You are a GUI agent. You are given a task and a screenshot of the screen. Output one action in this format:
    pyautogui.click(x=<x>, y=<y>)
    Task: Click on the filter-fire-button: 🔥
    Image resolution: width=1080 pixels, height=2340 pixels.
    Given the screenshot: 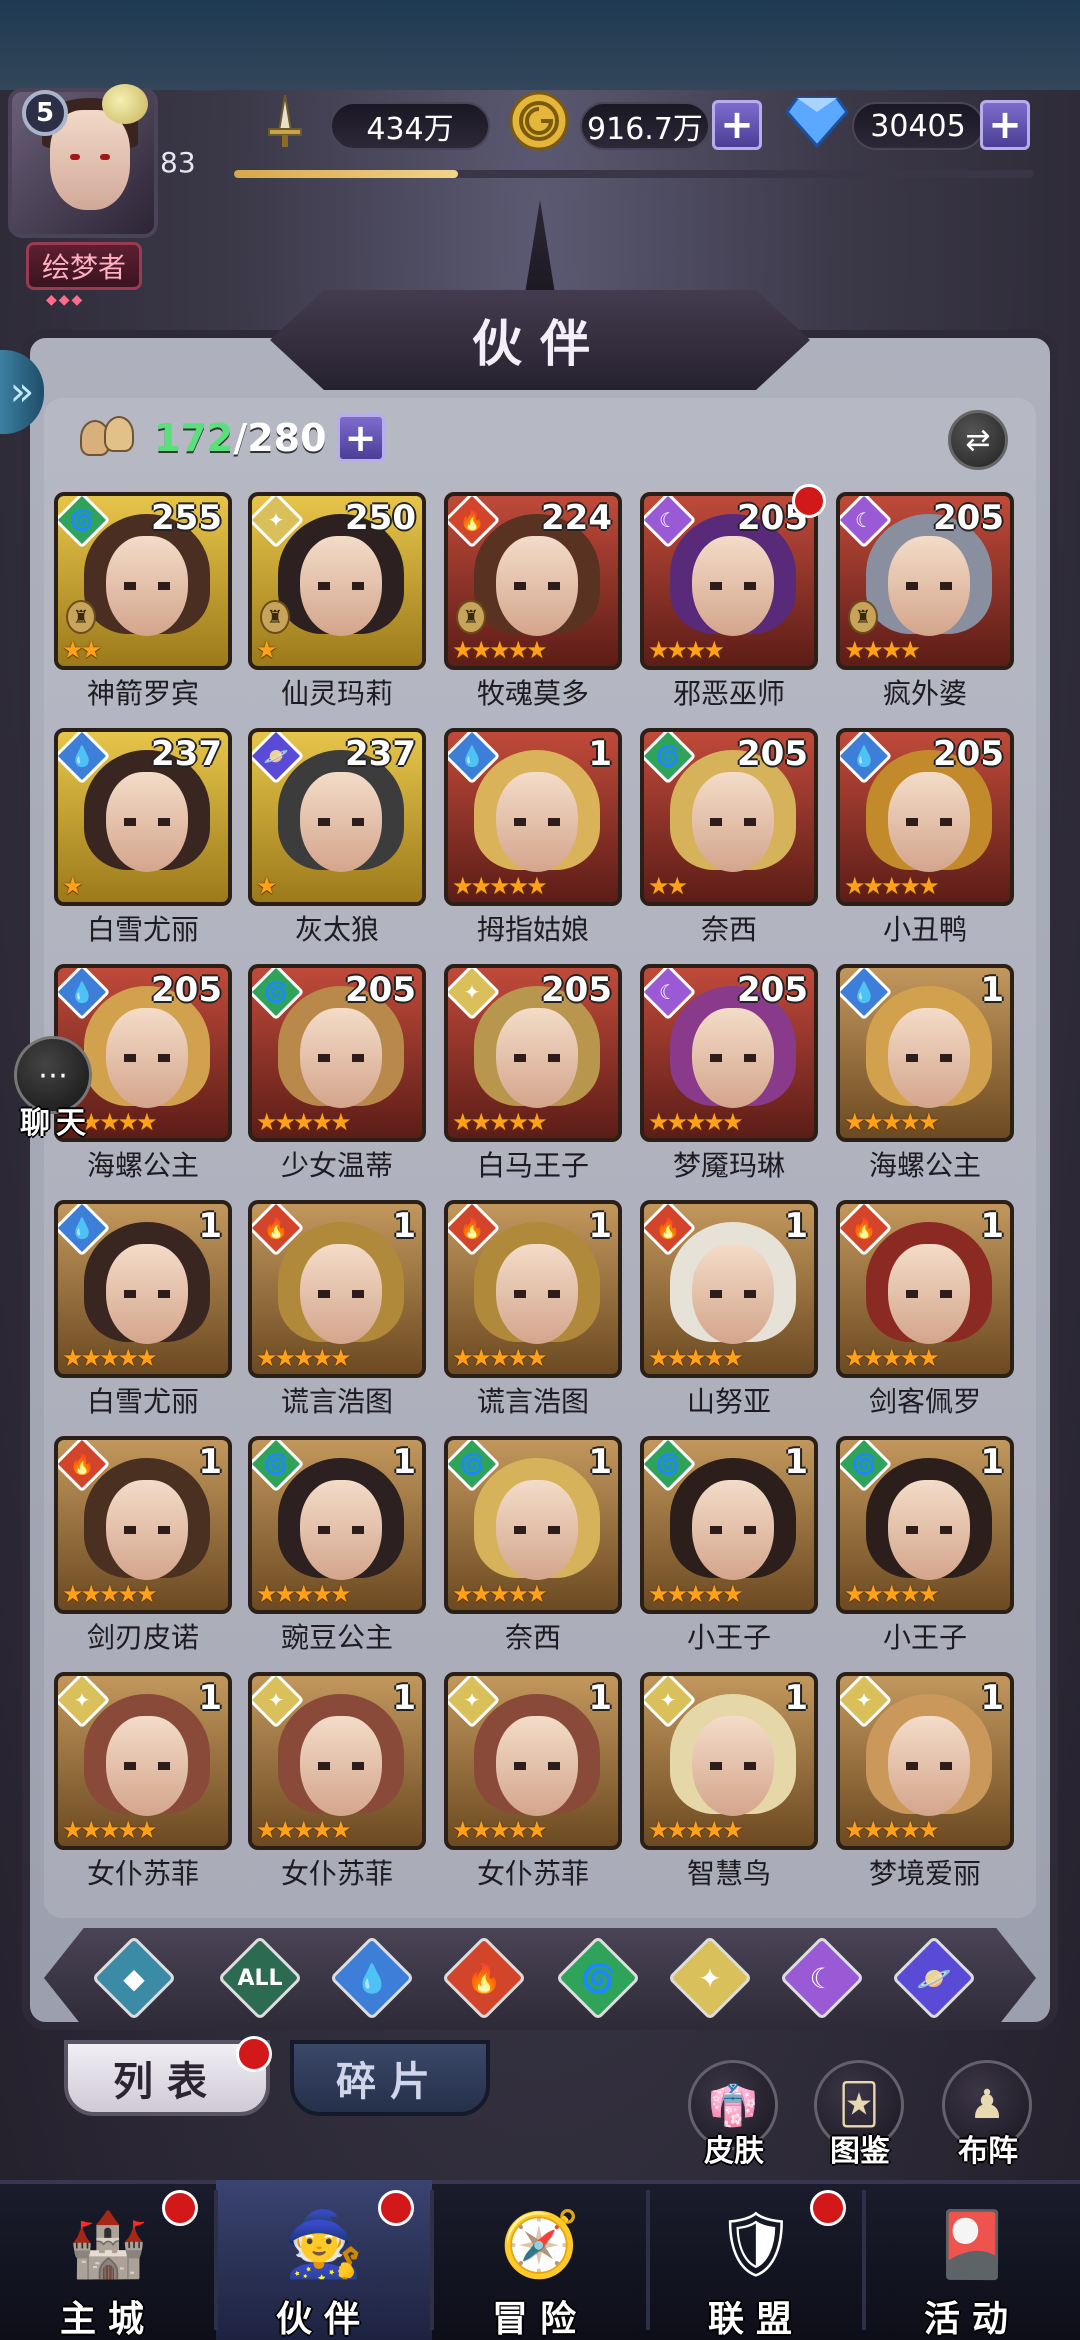 What is the action you would take?
    pyautogui.click(x=484, y=1978)
    